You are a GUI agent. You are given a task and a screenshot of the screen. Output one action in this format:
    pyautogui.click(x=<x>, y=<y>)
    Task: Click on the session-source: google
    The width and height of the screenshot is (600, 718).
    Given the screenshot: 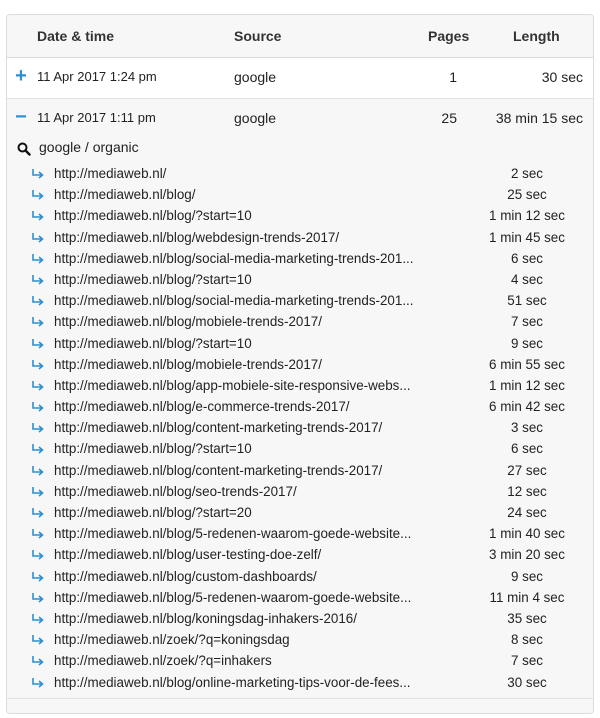 What is the action you would take?
    pyautogui.click(x=255, y=77)
    